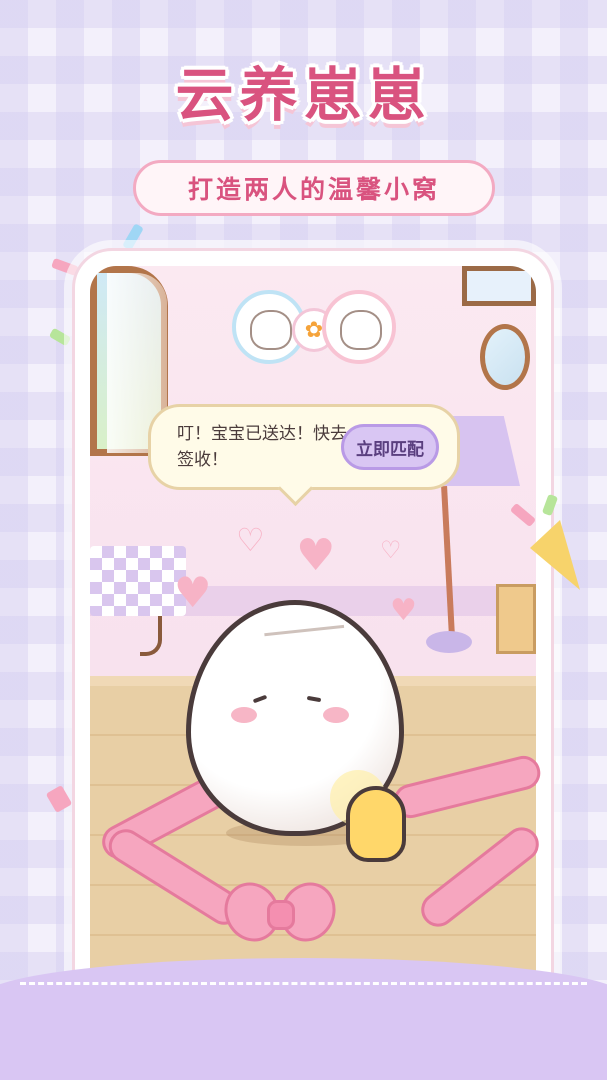 This screenshot has height=1080, width=607. What do you see at coordinates (303, 1019) in the screenshot?
I see `bottom-wave-decoration` at bounding box center [303, 1019].